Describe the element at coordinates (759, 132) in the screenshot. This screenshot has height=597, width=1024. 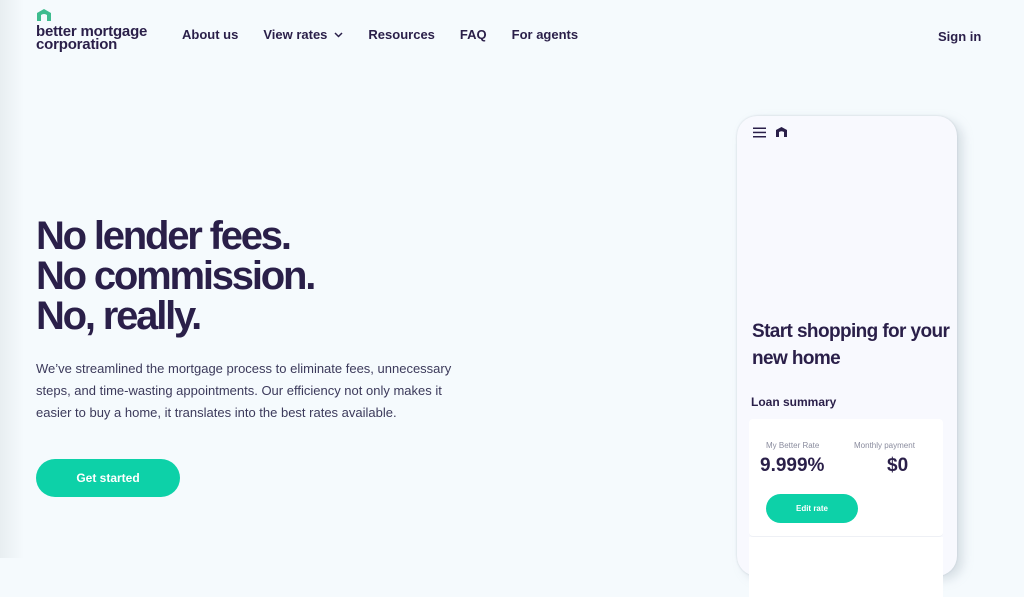
I see `hamburger-menu-icon` at that location.